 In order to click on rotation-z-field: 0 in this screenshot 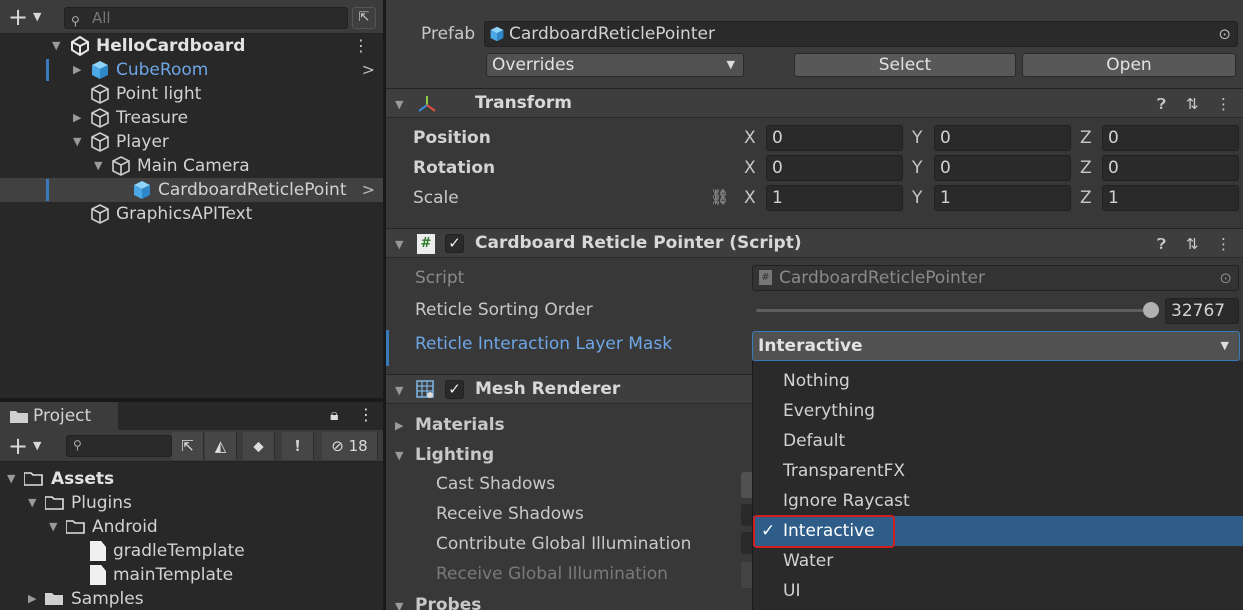, I will do `click(1170, 168)`.